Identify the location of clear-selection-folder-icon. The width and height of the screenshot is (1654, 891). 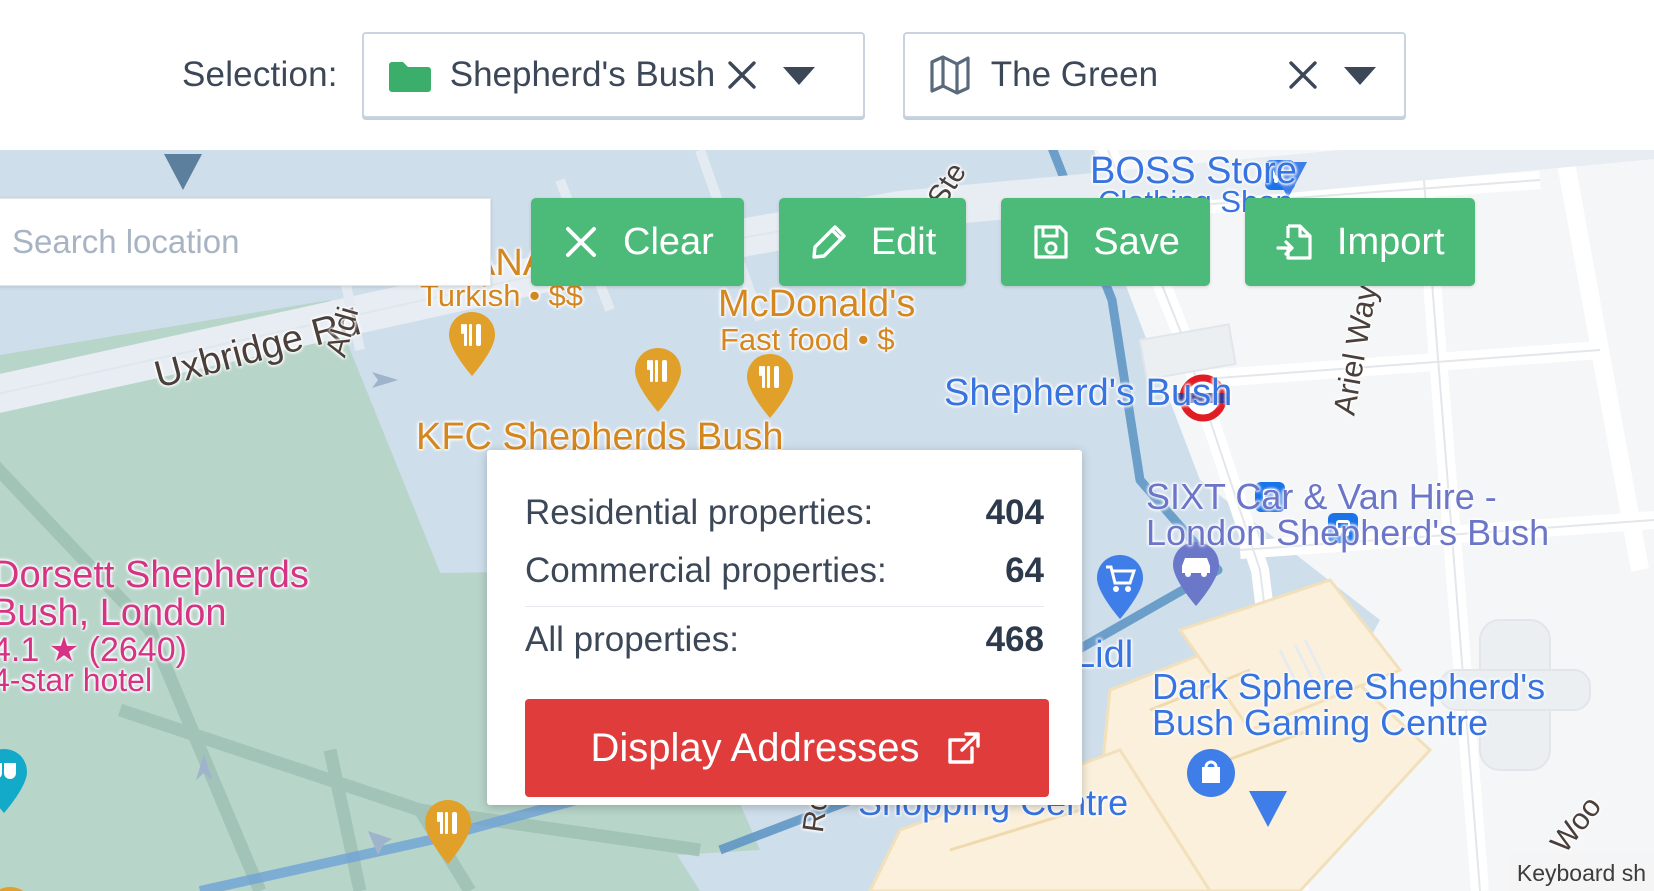
(742, 75).